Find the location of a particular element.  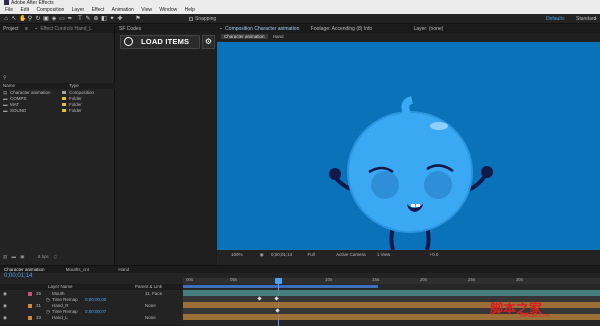

effect-controls-tab: Effect Controls Hand_L is located at coordinates (66, 29).